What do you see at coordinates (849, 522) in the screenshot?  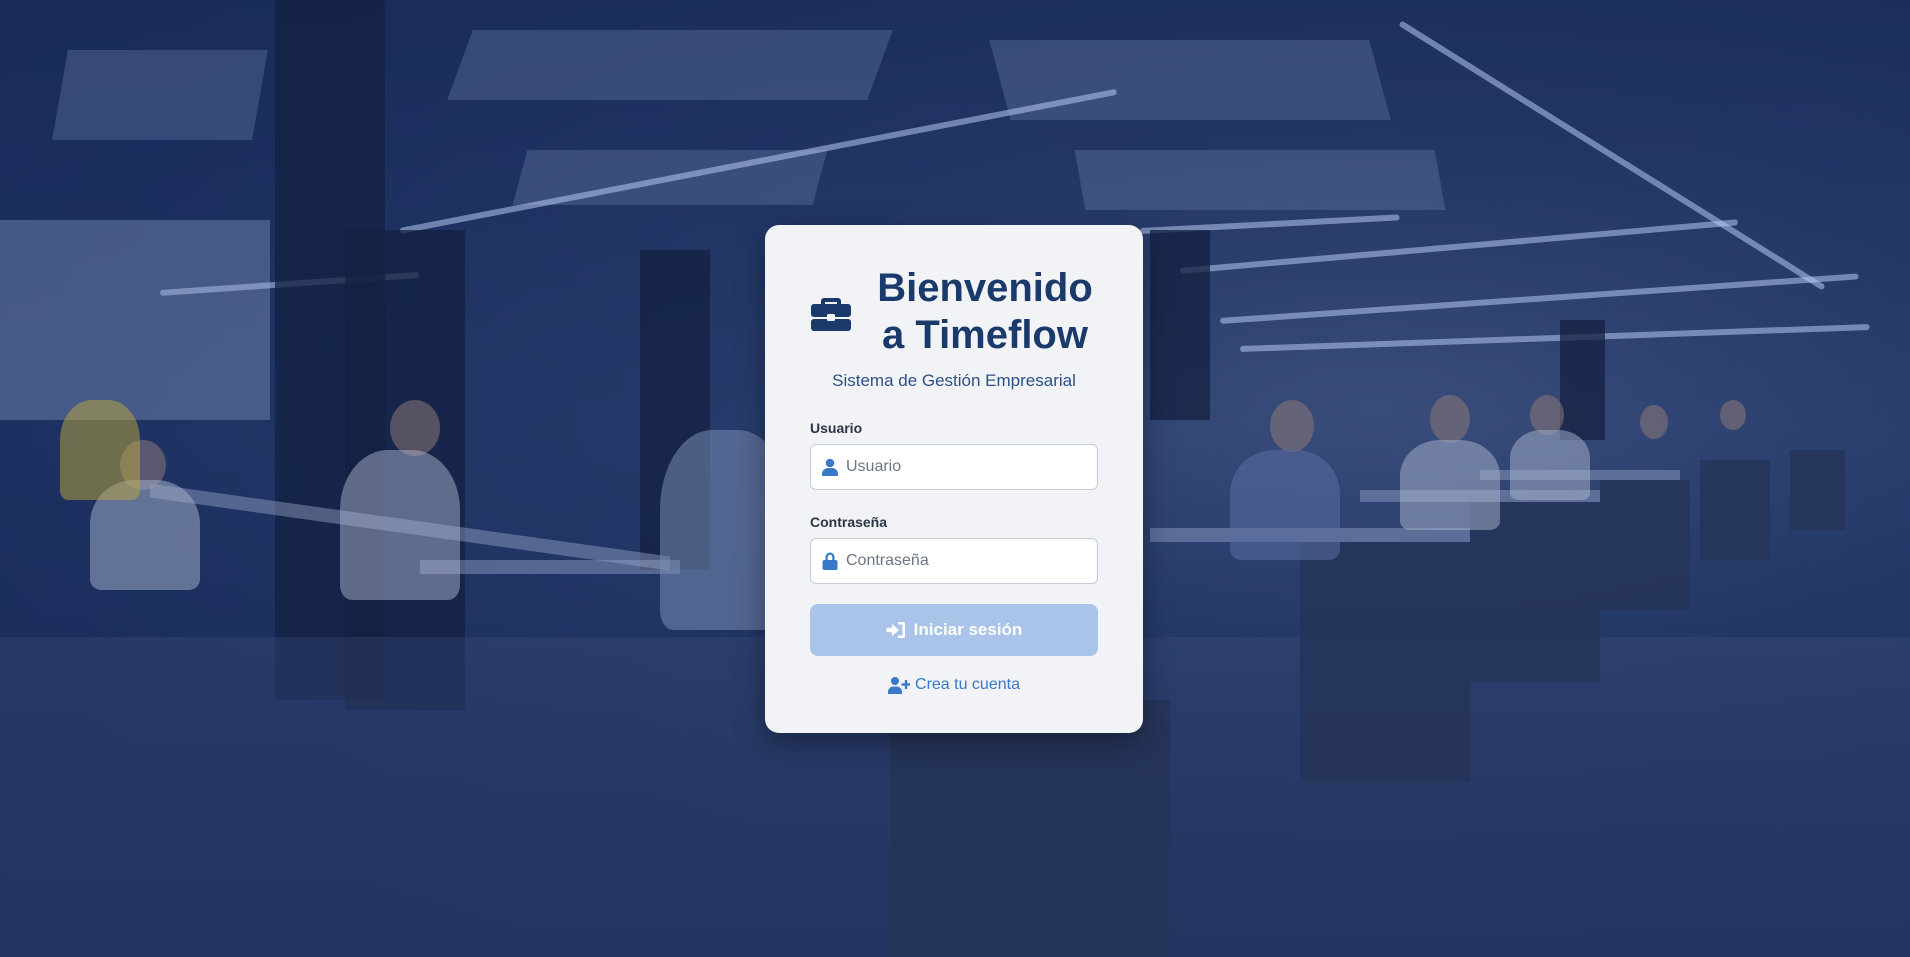 I see `password-label: Contraseña` at bounding box center [849, 522].